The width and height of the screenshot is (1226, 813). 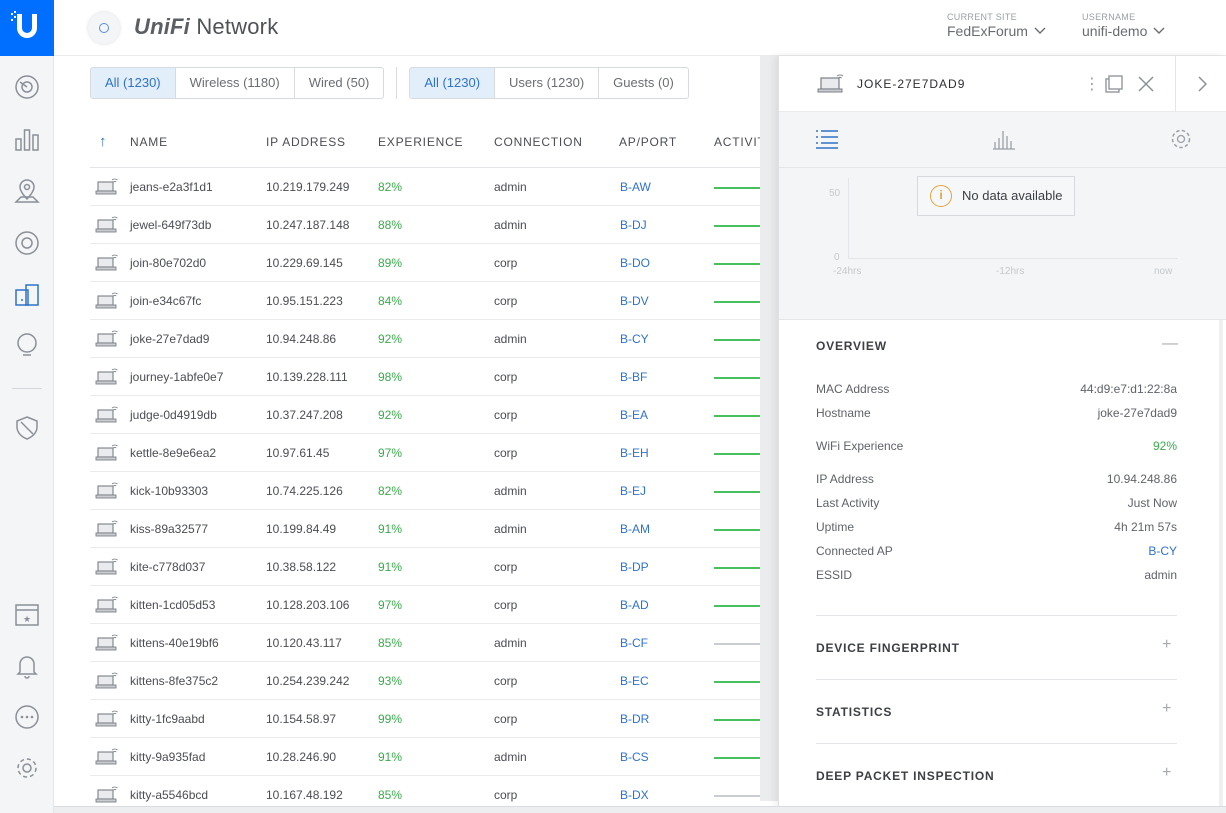 What do you see at coordinates (635, 187) in the screenshot?
I see `client-ap-link: B-AW` at bounding box center [635, 187].